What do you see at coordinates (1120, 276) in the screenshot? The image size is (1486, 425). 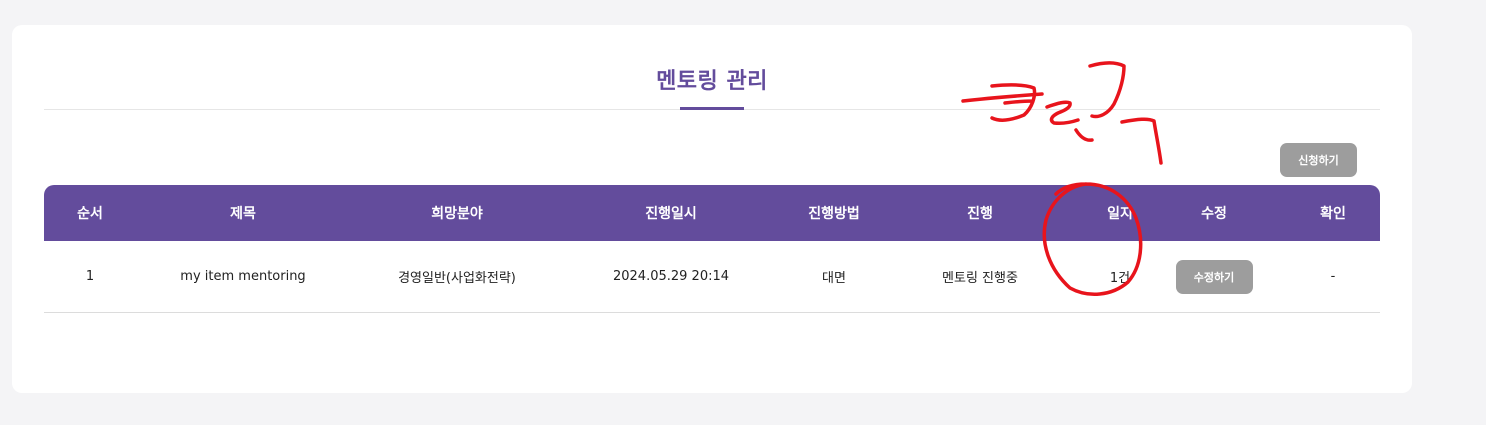 I see `row-journal-count: 1건` at bounding box center [1120, 276].